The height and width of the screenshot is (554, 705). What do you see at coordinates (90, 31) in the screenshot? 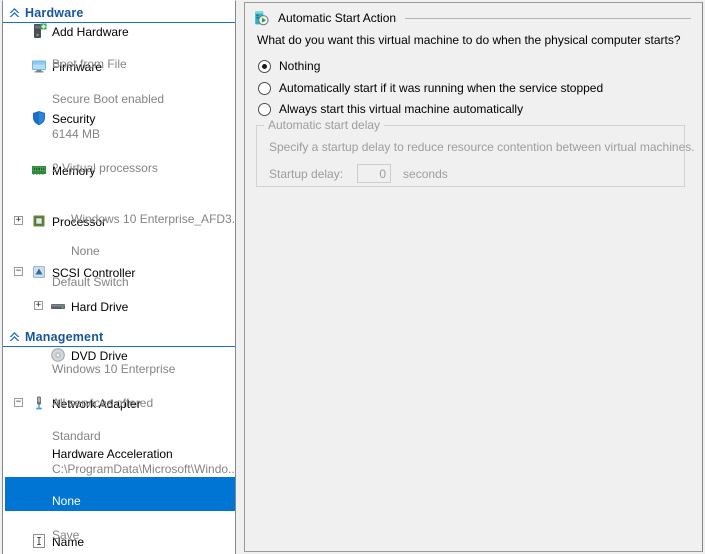
I see `tree-item-label: Add Hardware` at bounding box center [90, 31].